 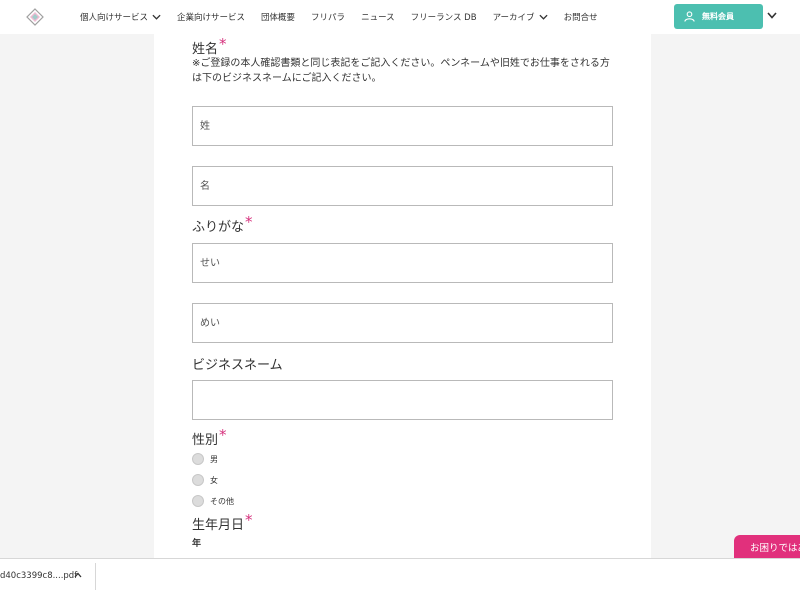 What do you see at coordinates (402, 400) in the screenshot?
I see `business-name-input` at bounding box center [402, 400].